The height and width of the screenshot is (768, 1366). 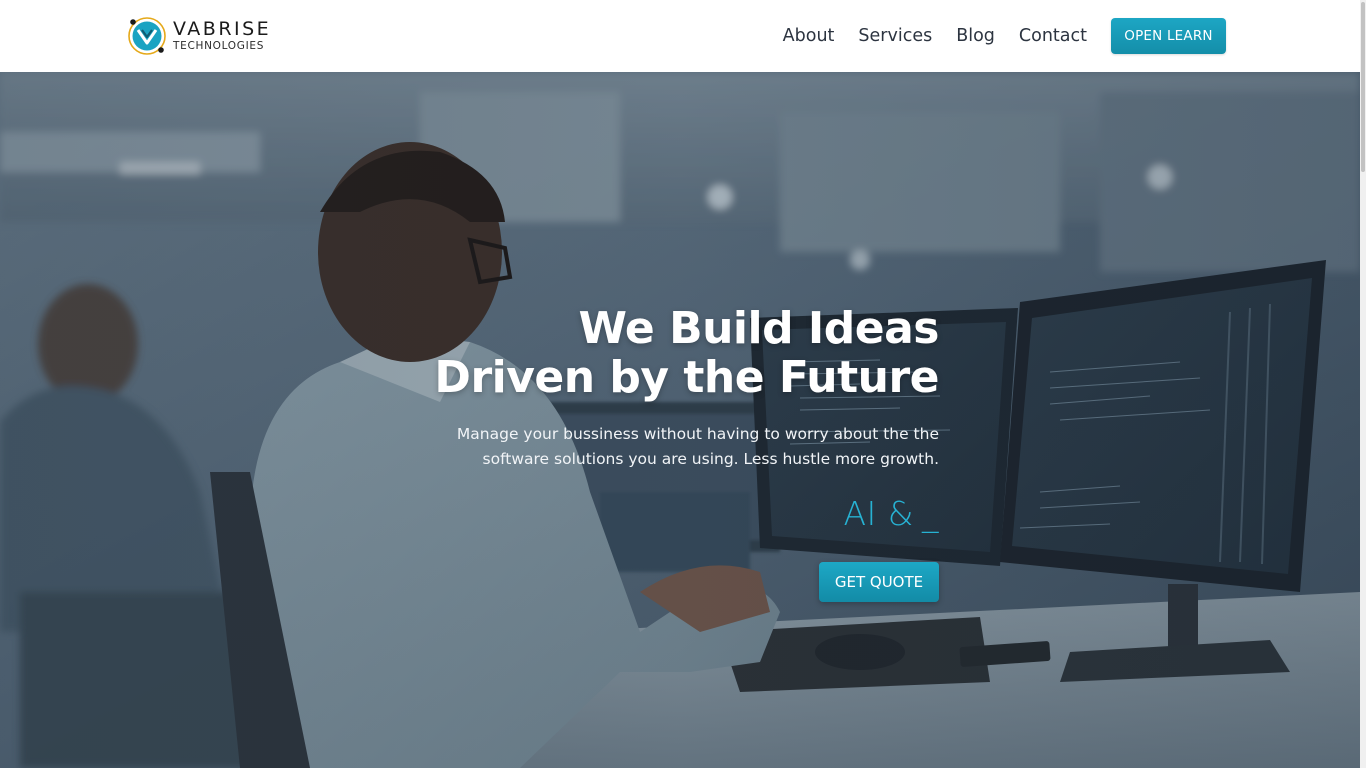 What do you see at coordinates (930, 513) in the screenshot?
I see `typed-cursor: _` at bounding box center [930, 513].